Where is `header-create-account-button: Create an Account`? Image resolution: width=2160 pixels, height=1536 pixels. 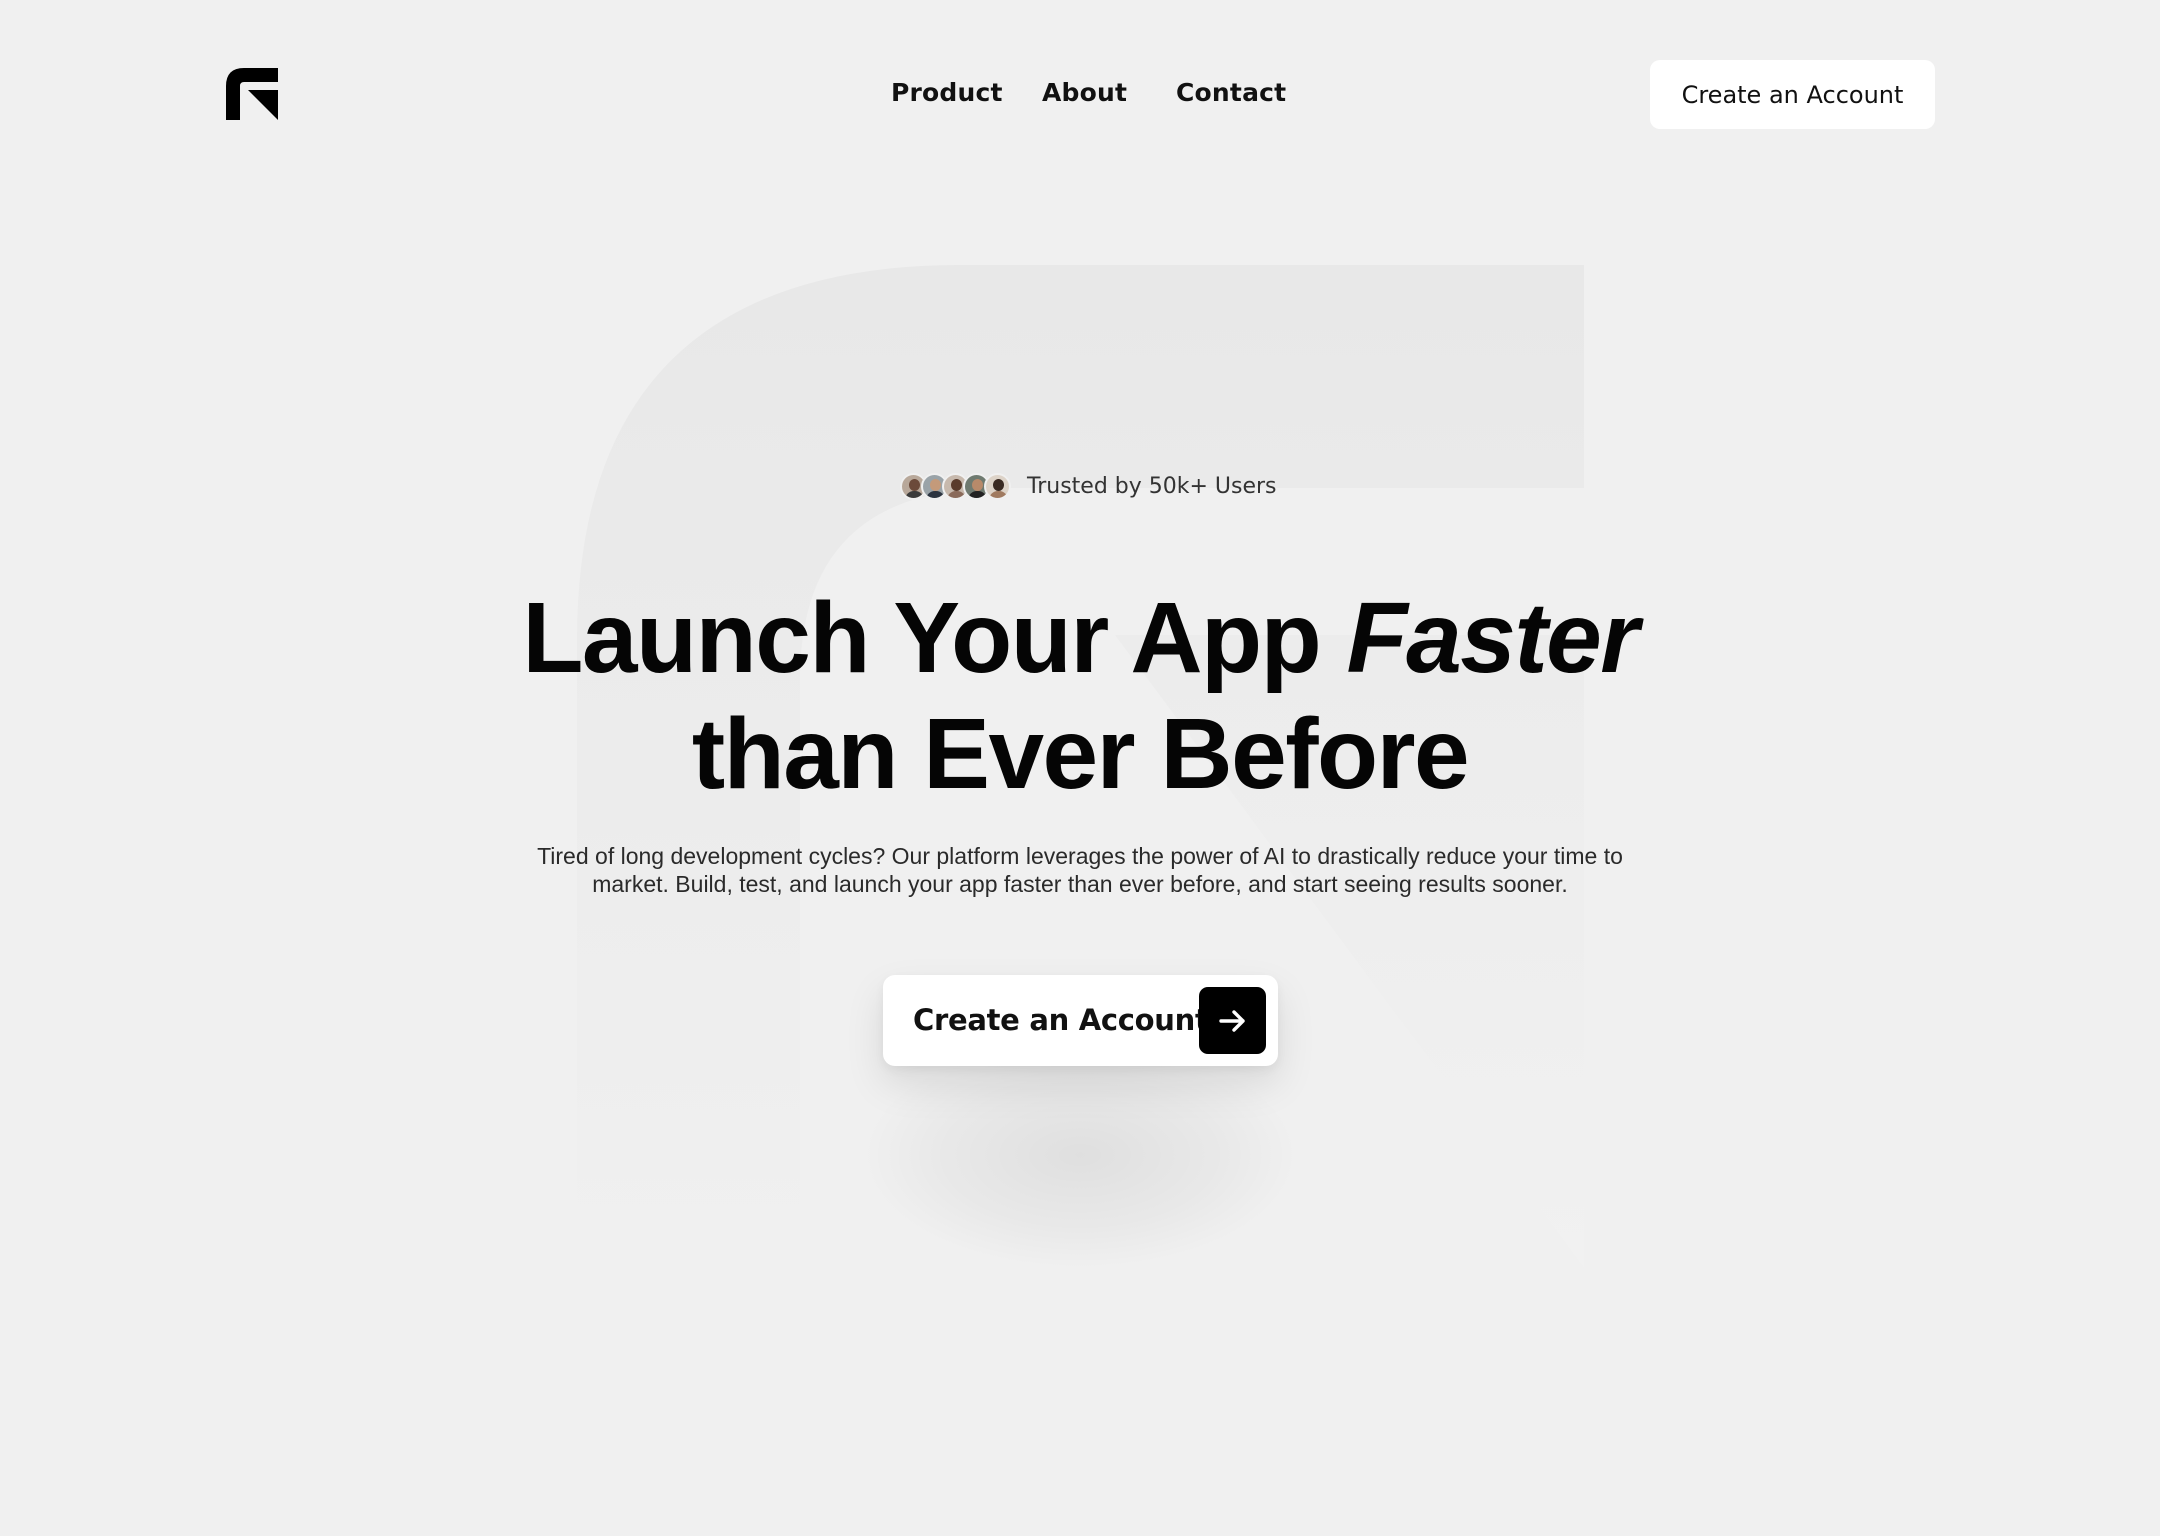
header-create-account-button: Create an Account is located at coordinates (1792, 94).